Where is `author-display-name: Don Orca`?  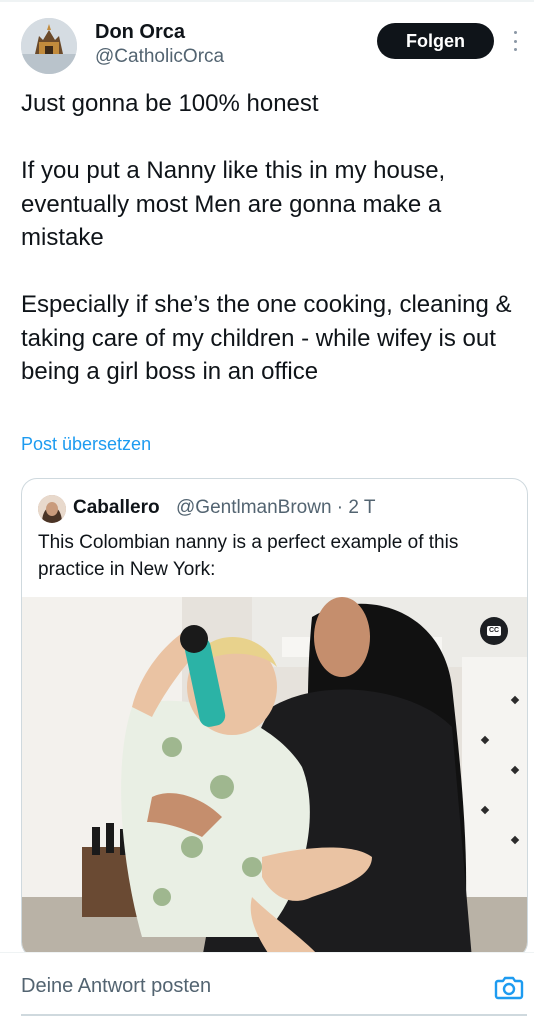
author-display-name: Don Orca is located at coordinates (140, 32).